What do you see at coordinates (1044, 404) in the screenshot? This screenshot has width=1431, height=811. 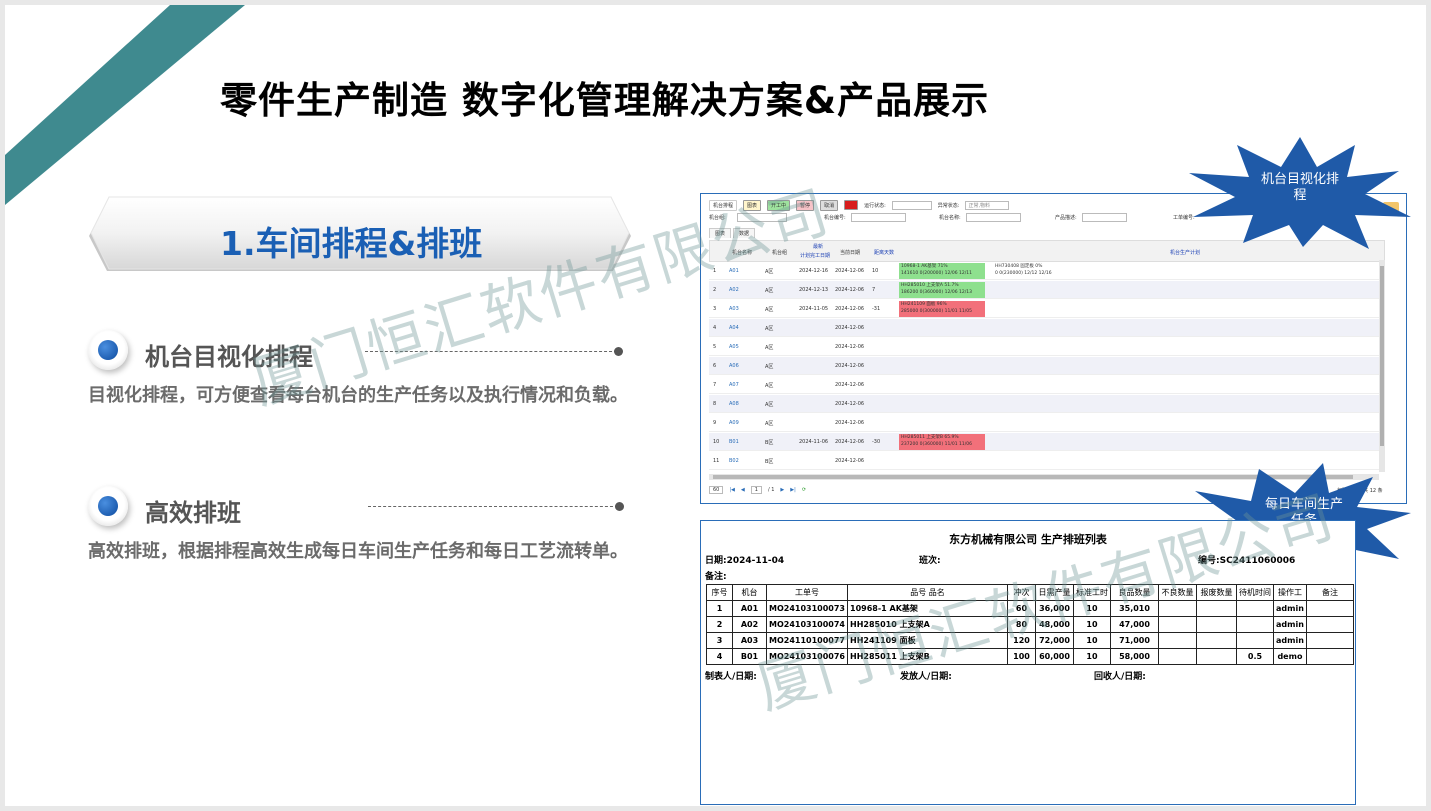 I see `table-row: 8 A08 A区 2024-12-06` at bounding box center [1044, 404].